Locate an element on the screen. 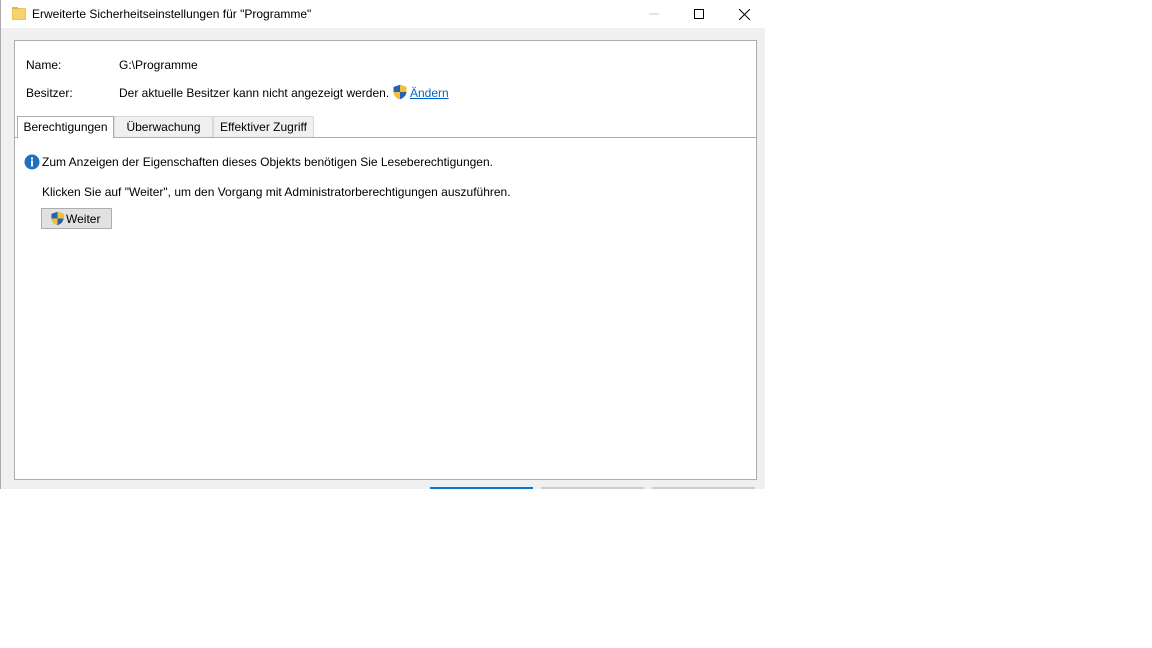 The width and height of the screenshot is (1152, 648). continue-button: Weiter is located at coordinates (76, 218).